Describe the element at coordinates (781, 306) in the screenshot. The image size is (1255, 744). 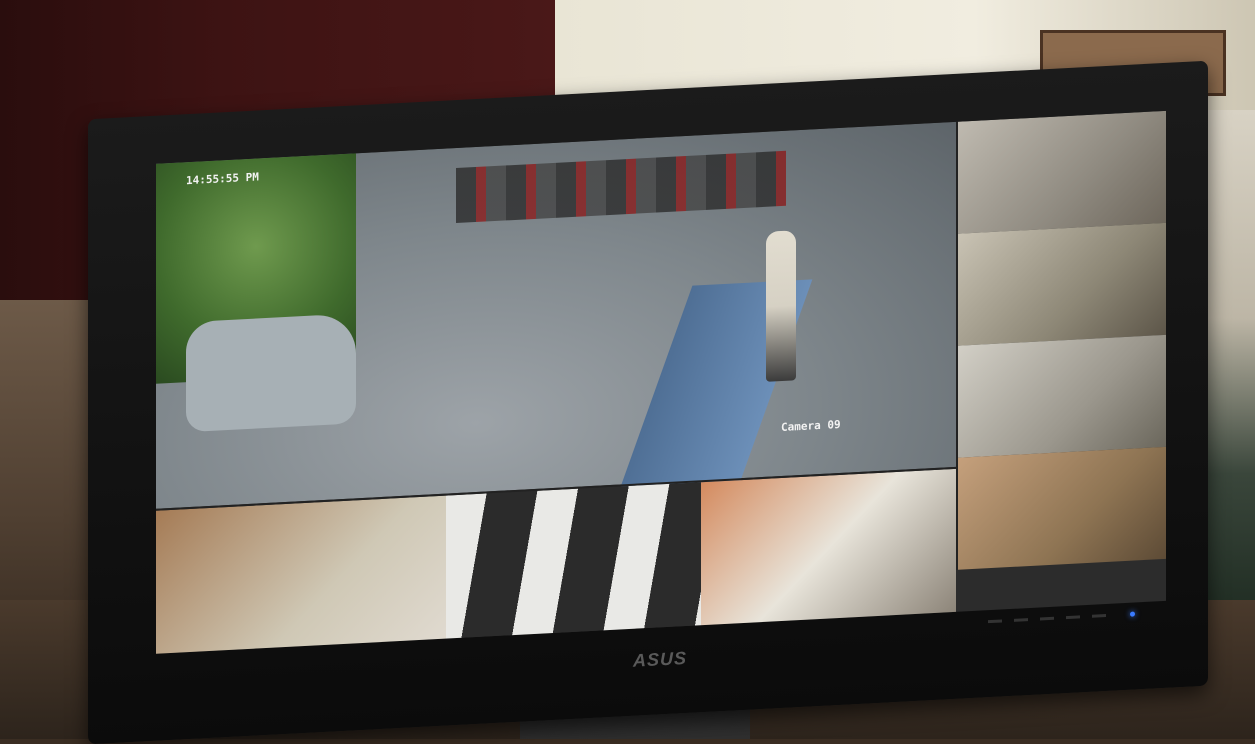
I see `standing-person` at that location.